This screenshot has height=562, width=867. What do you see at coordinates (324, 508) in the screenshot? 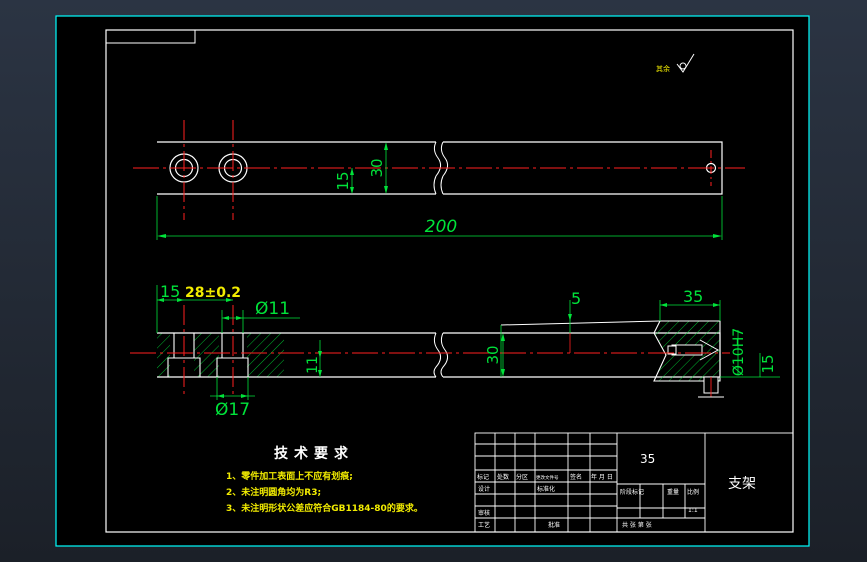
I see `tech-req-line-3: 3、未注明形状公差应符合GB1184-80的要求。` at bounding box center [324, 508].